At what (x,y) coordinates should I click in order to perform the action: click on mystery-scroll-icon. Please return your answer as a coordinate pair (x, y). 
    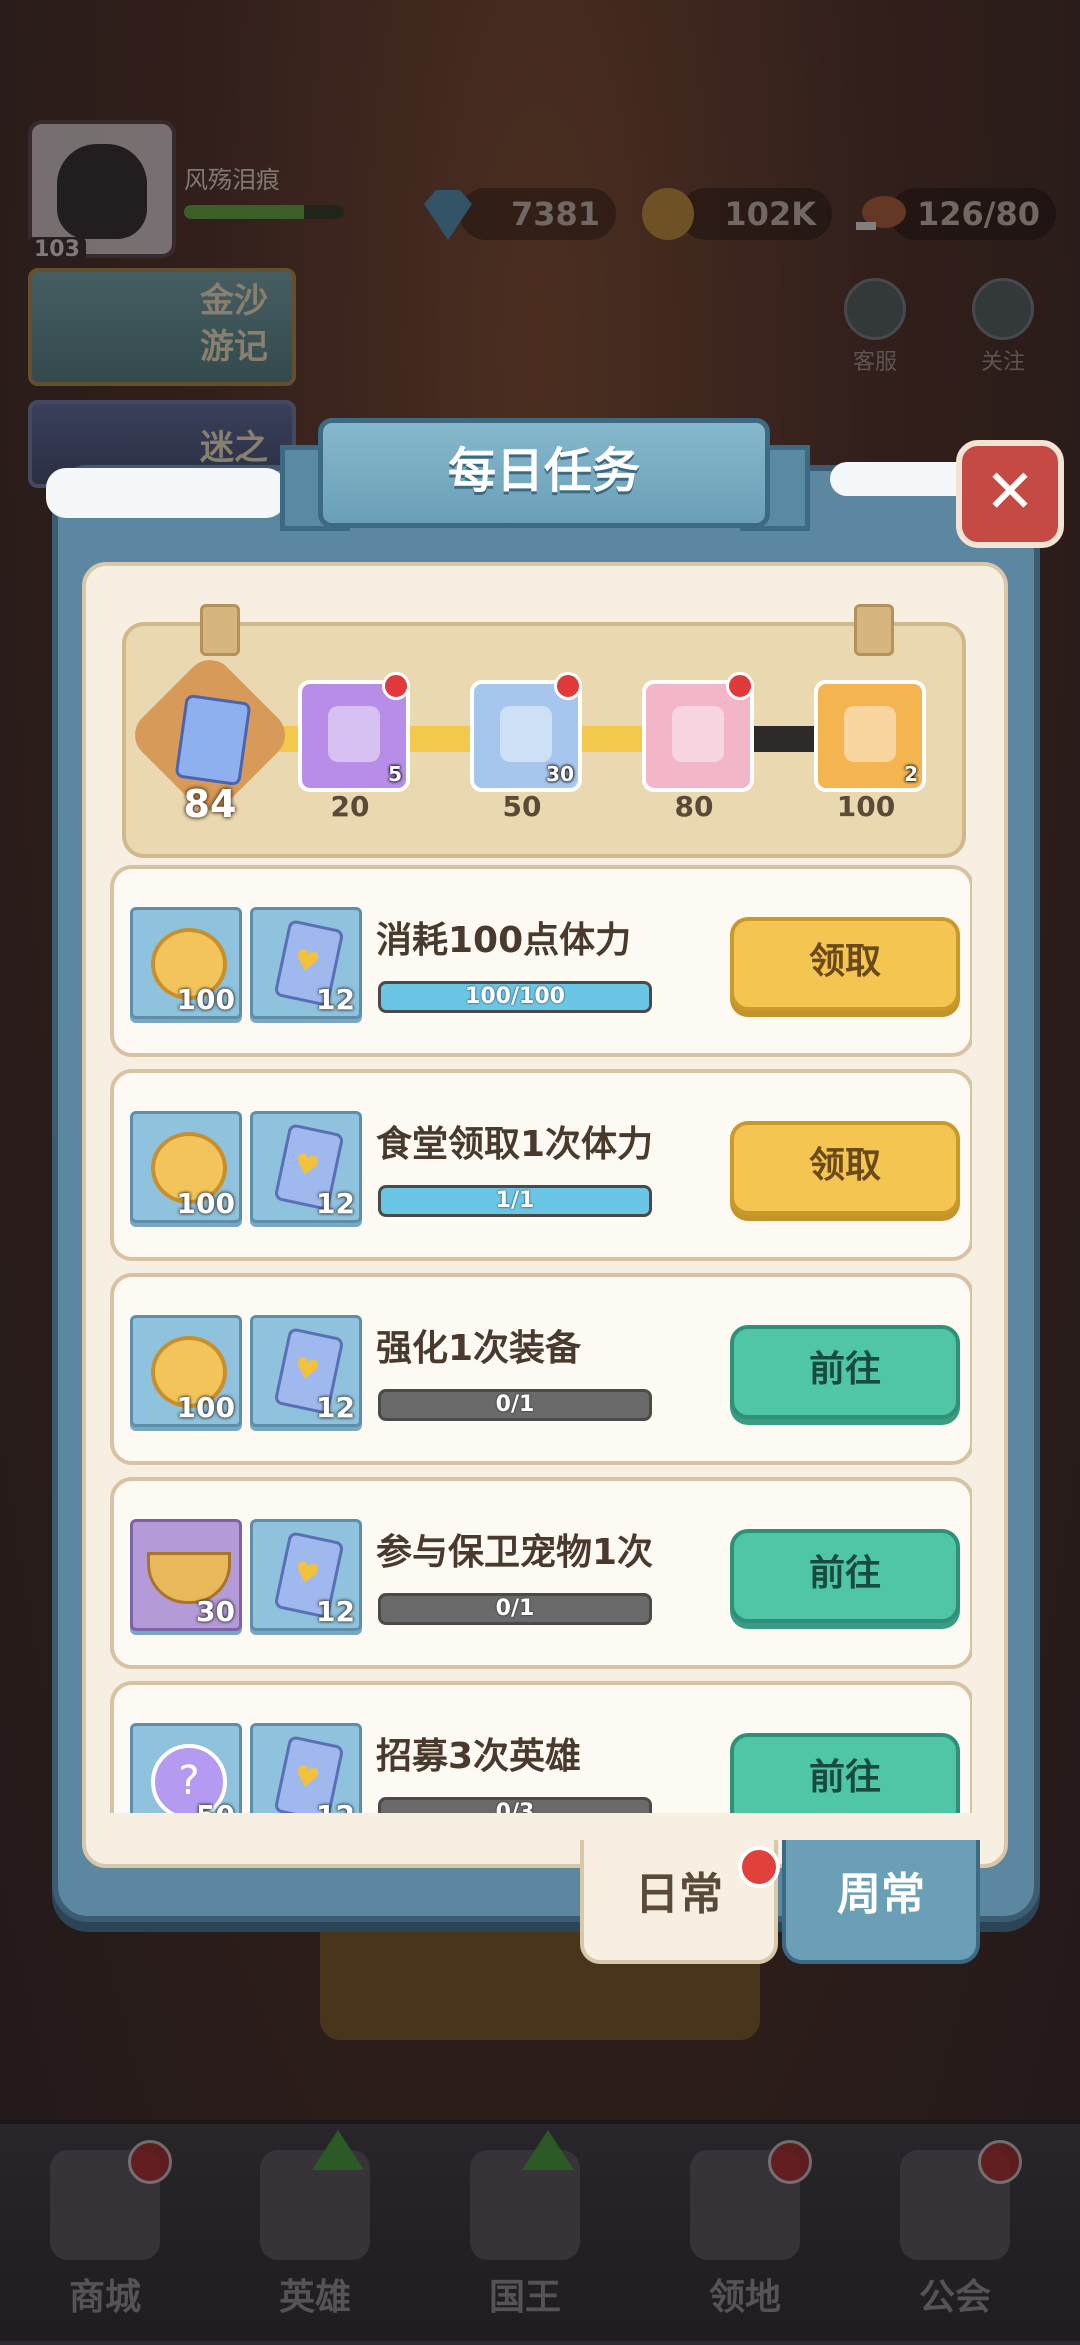
    Looking at the image, I should click on (526, 734).